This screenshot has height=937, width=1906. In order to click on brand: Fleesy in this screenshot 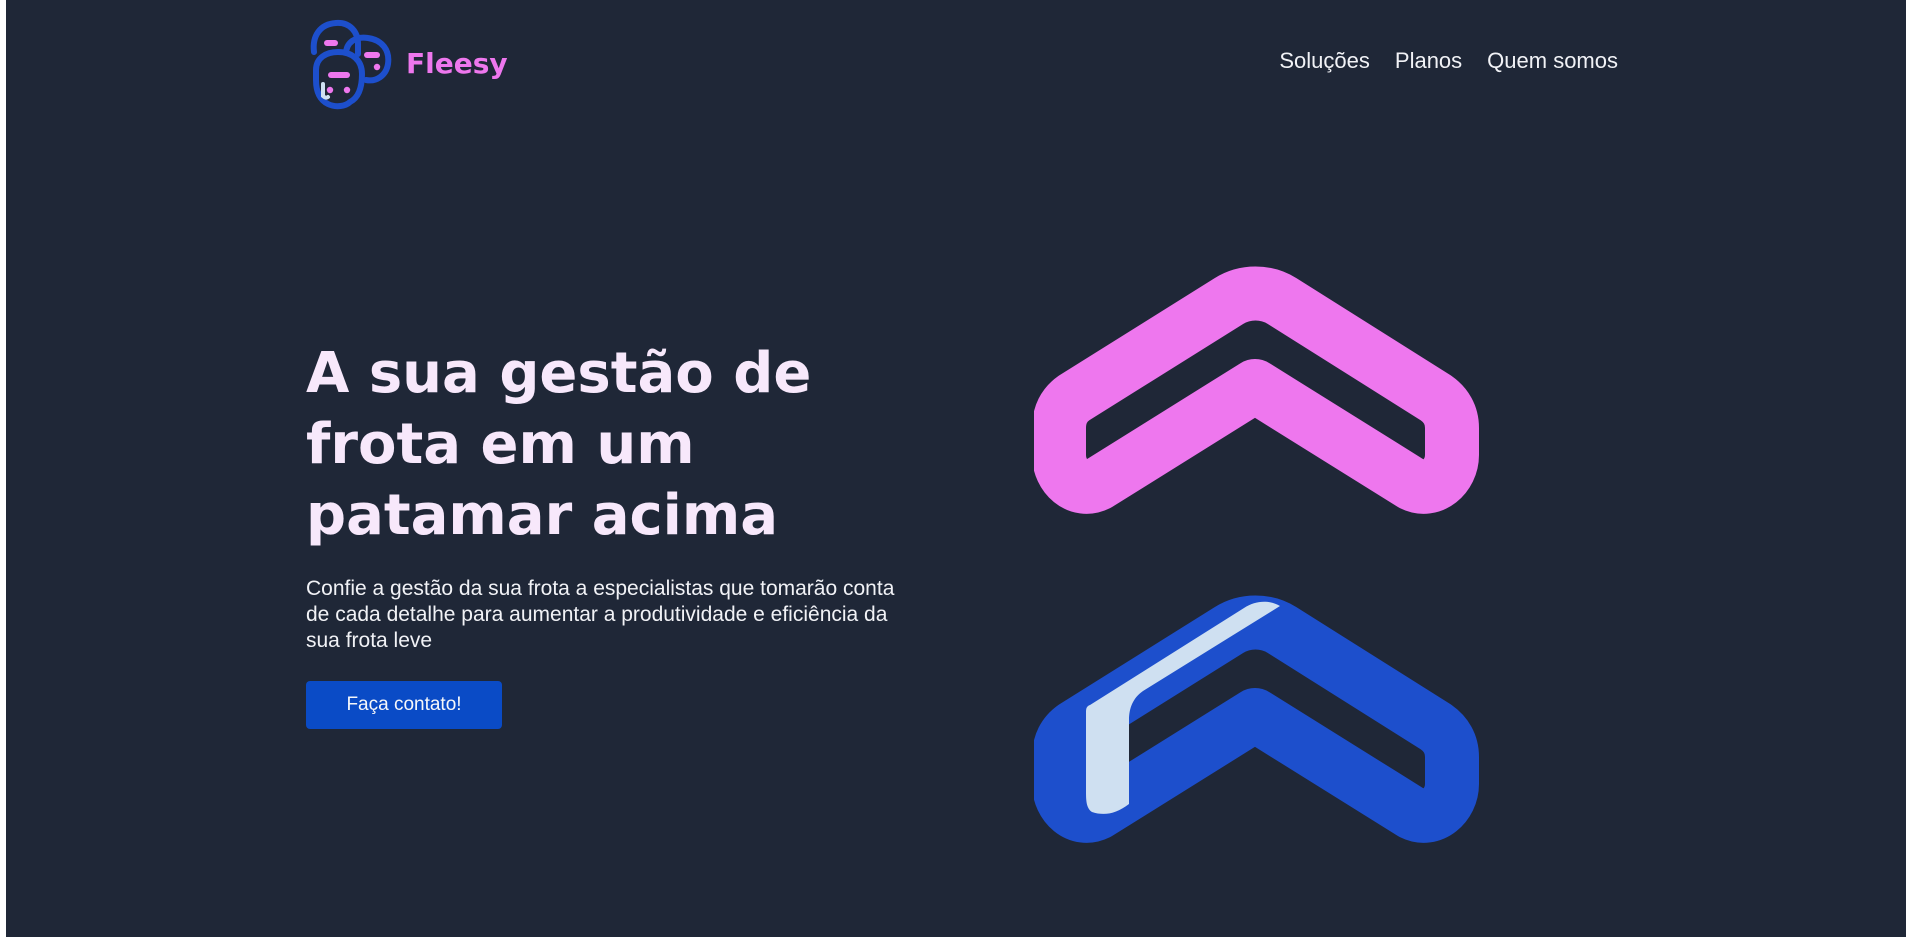, I will do `click(407, 66)`.